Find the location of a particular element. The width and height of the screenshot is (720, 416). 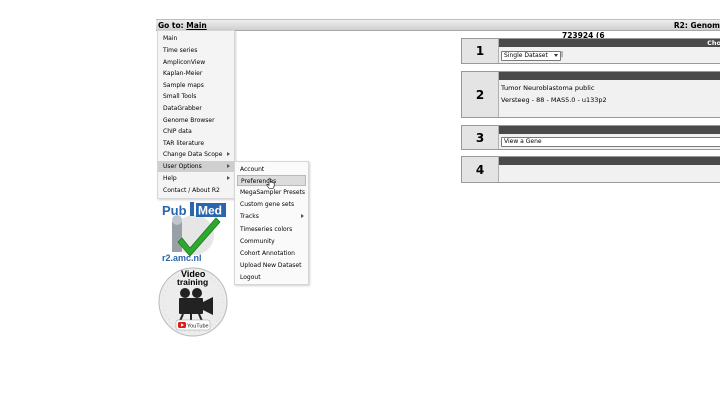

submenu-item-custom-gene-sets: Custom gene sets is located at coordinates (271, 204).